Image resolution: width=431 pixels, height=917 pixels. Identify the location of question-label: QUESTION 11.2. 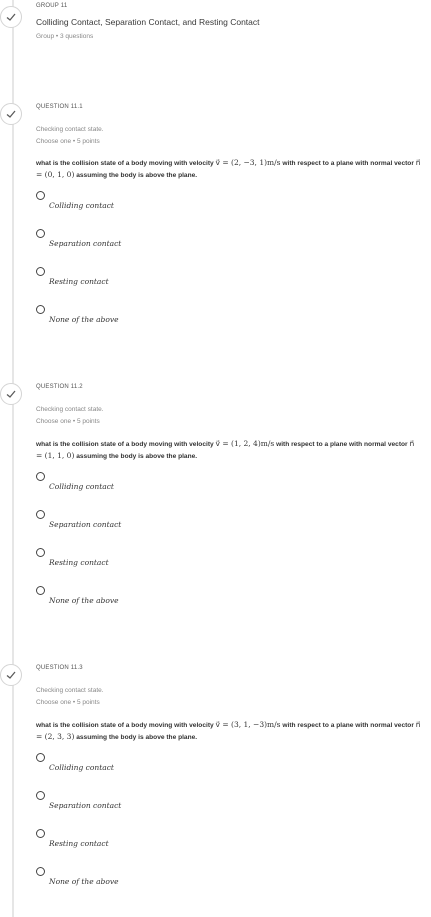
(59, 387).